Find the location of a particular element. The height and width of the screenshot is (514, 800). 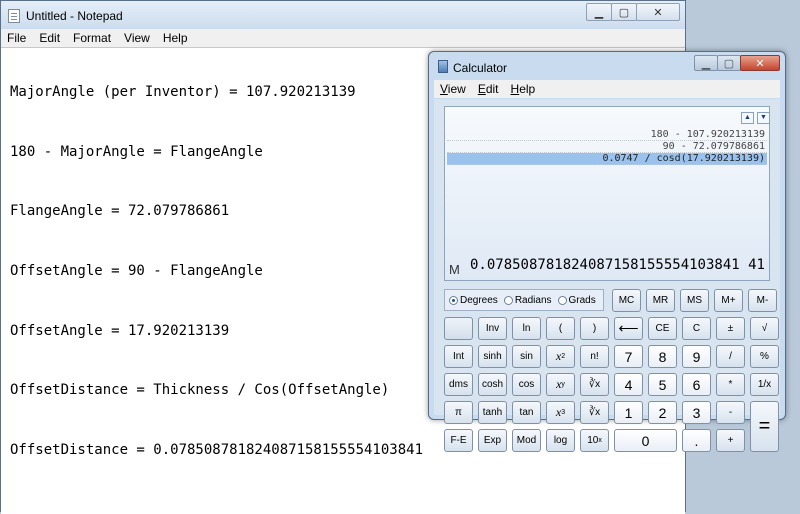

key-log: log is located at coordinates (560, 440).